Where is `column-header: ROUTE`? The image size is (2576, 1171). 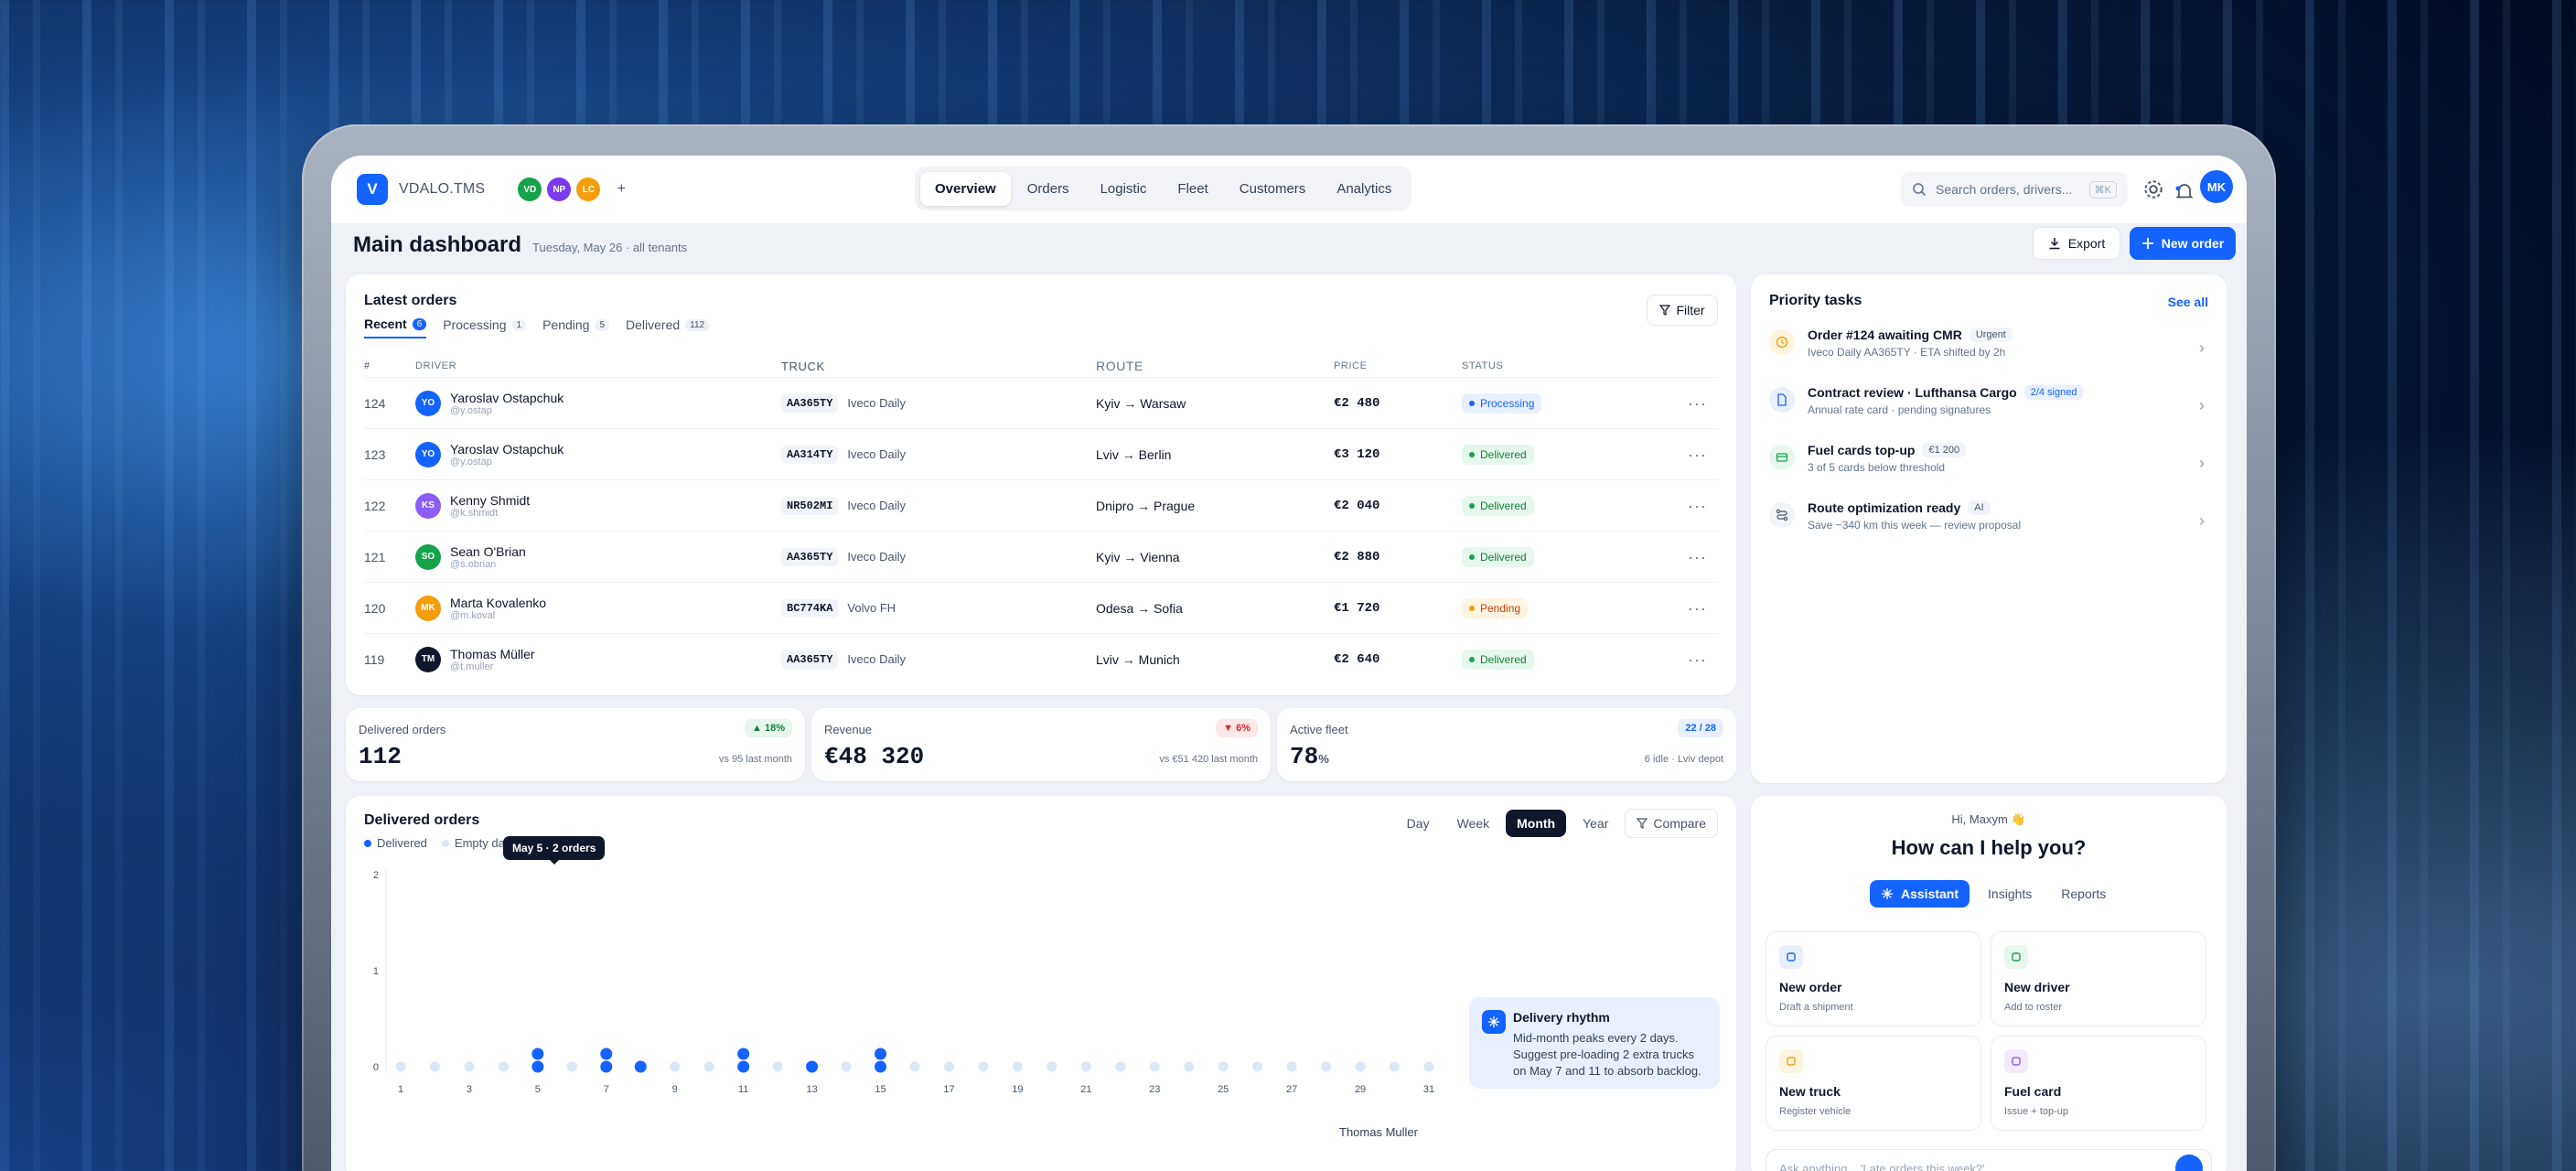
column-header: ROUTE is located at coordinates (1120, 366).